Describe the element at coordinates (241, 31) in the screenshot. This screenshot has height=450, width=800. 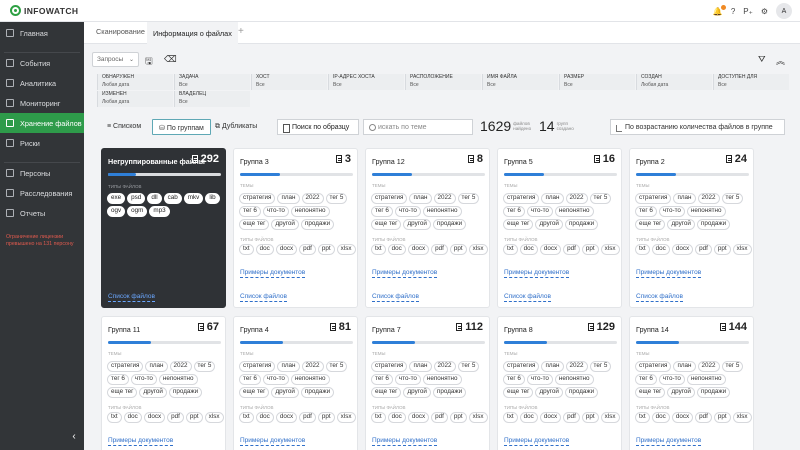
I see `add-tab-icon: +` at that location.